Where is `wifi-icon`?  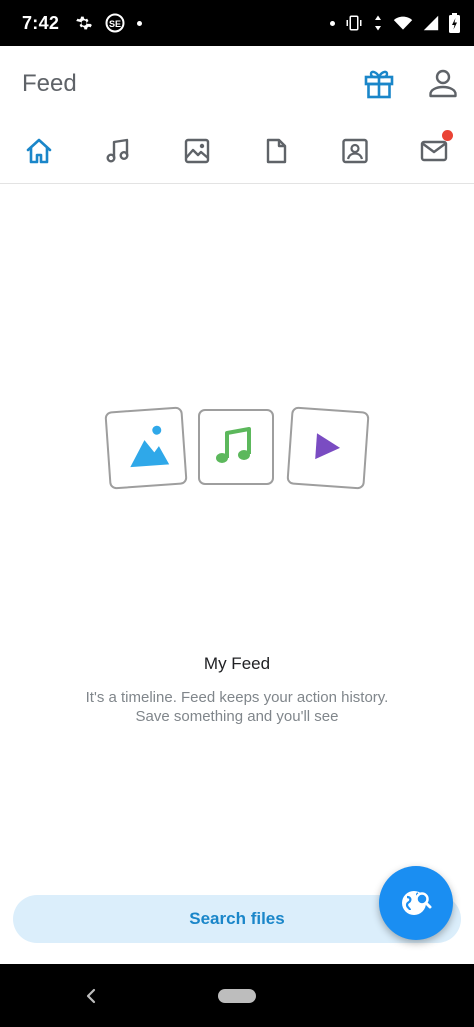
wifi-icon is located at coordinates (403, 23).